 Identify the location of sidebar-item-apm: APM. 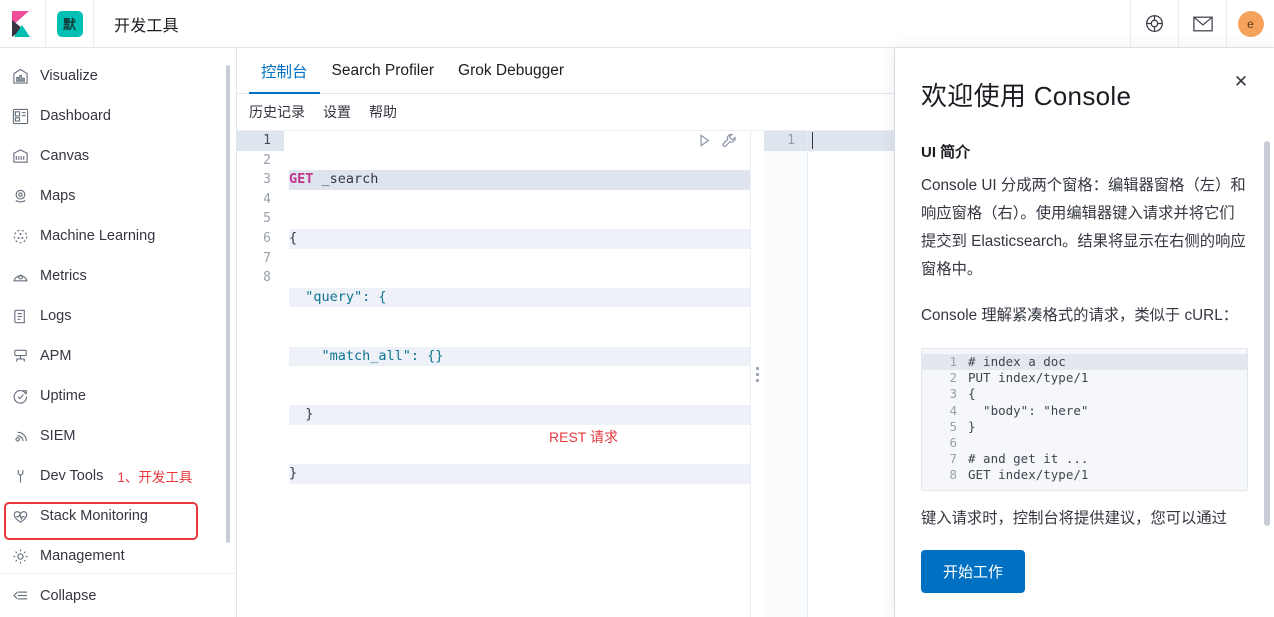
(118, 356).